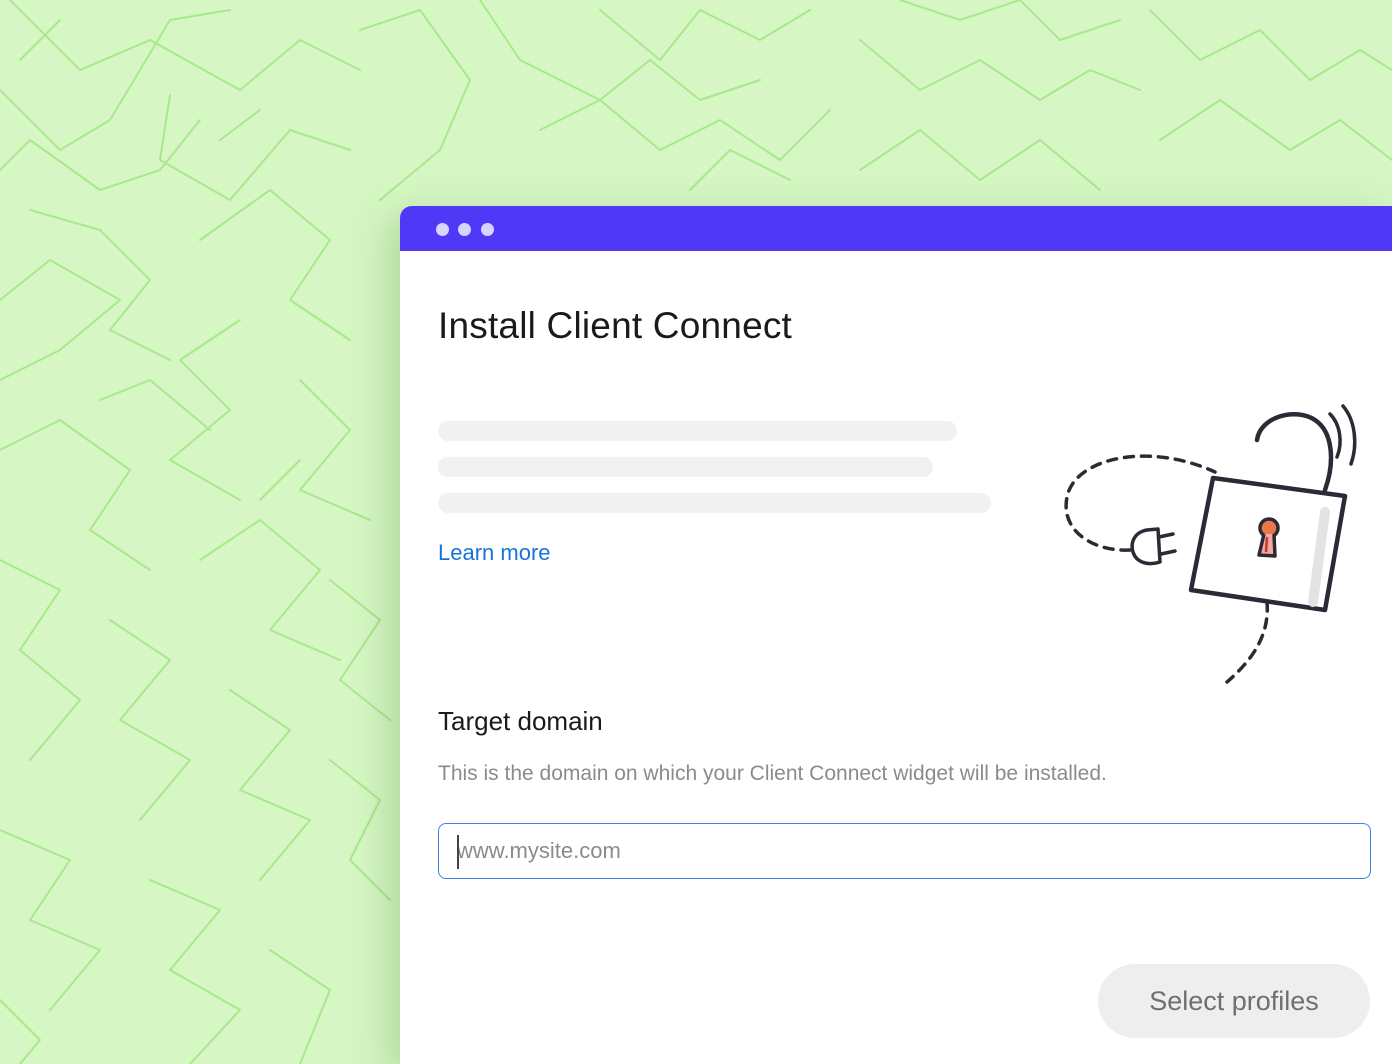 The width and height of the screenshot is (1392, 1064). What do you see at coordinates (458, 852) in the screenshot?
I see `text-caret` at bounding box center [458, 852].